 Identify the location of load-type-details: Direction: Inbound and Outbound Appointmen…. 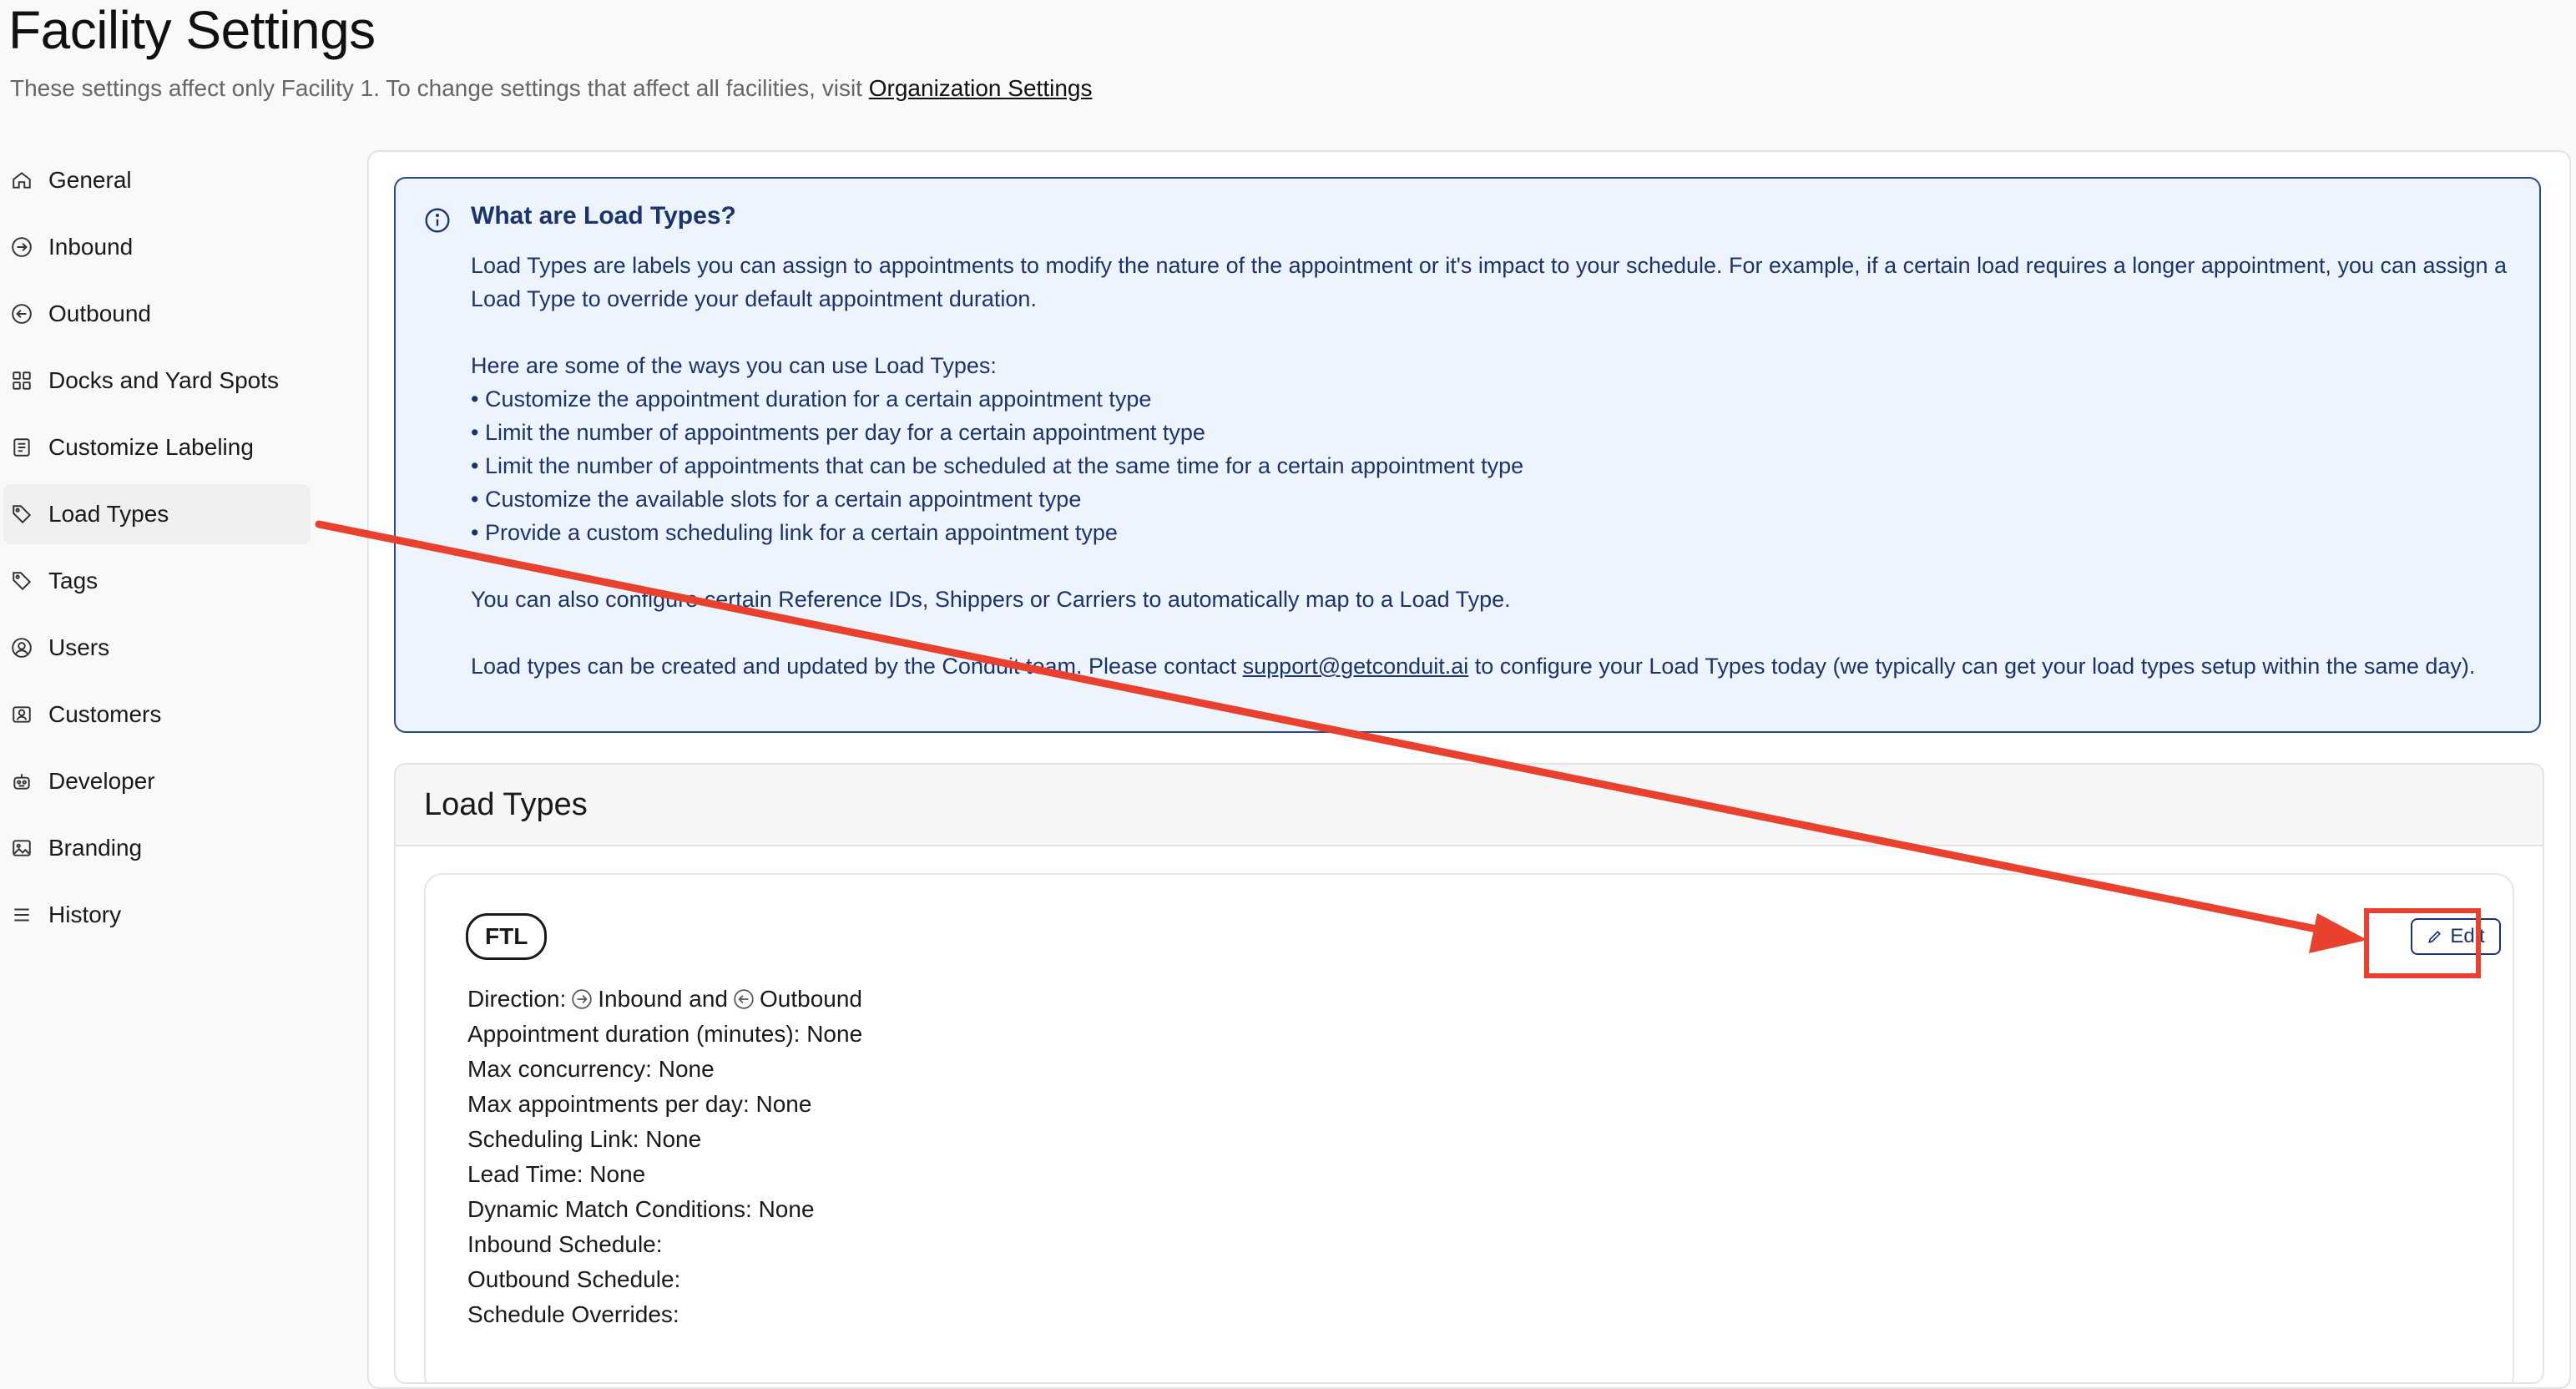
(664, 1157).